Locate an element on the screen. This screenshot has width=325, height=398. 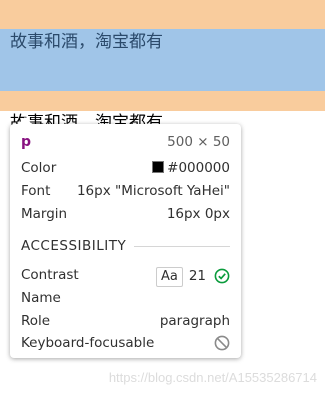
tooltip-header: p 500 × 50 is located at coordinates (125, 144).